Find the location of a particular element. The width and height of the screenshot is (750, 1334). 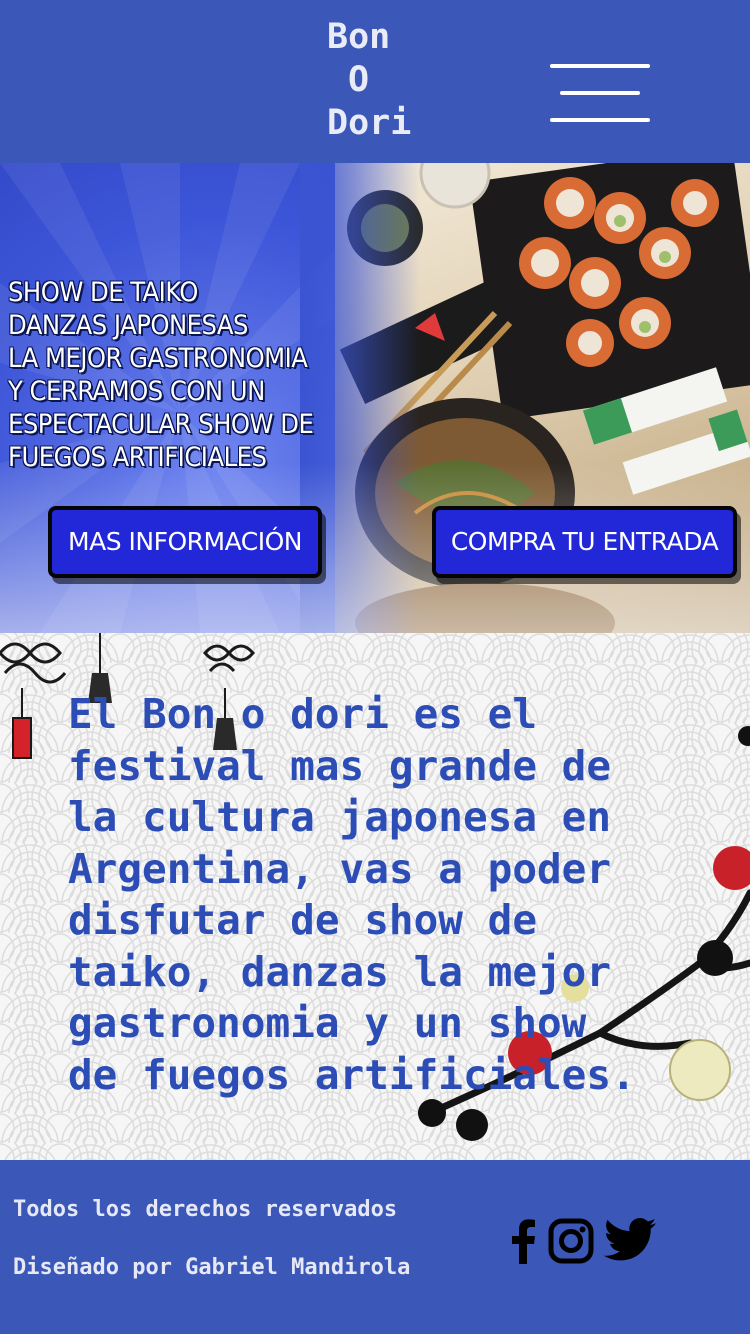

banner-line: LA MEJOR GASTRONOMIA is located at coordinates (158, 358).